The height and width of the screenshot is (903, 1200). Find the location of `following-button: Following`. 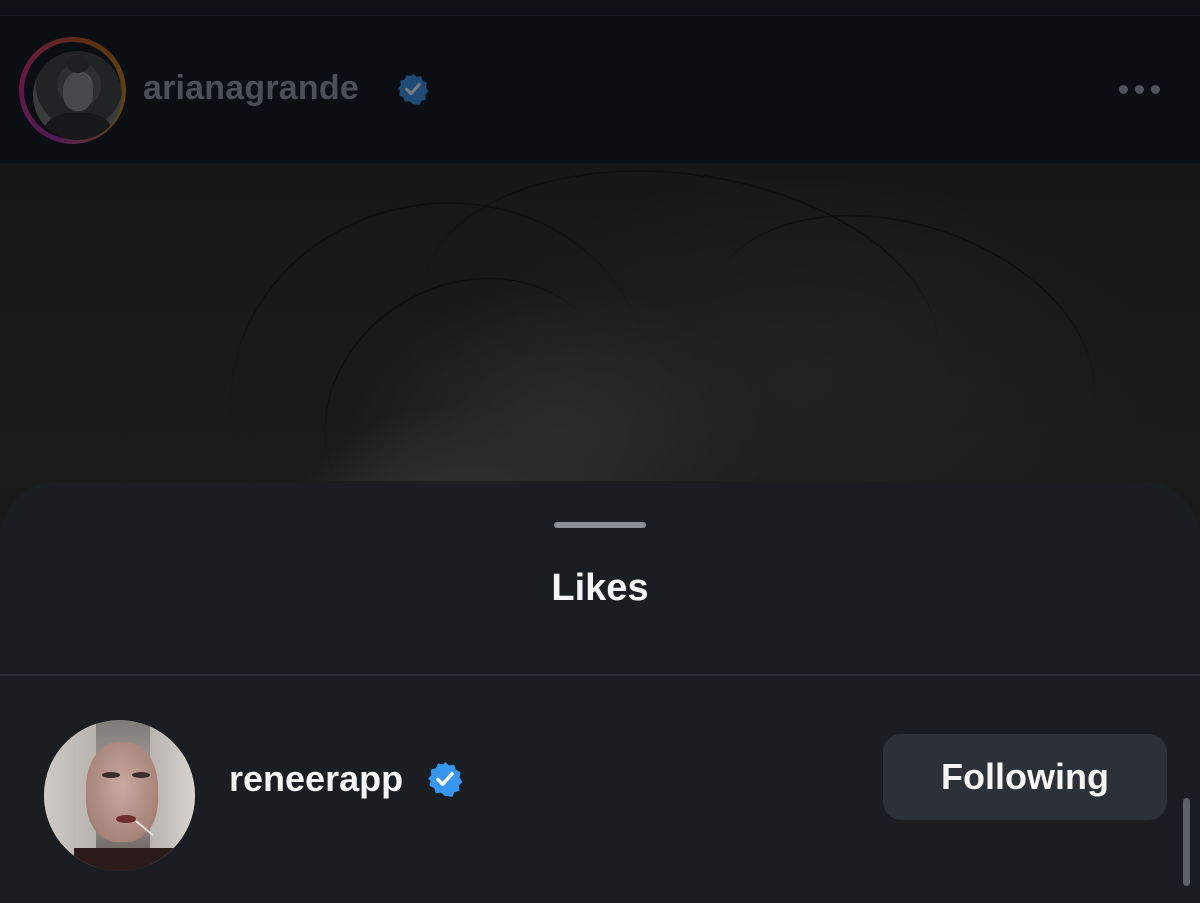

following-button: Following is located at coordinates (1025, 777).